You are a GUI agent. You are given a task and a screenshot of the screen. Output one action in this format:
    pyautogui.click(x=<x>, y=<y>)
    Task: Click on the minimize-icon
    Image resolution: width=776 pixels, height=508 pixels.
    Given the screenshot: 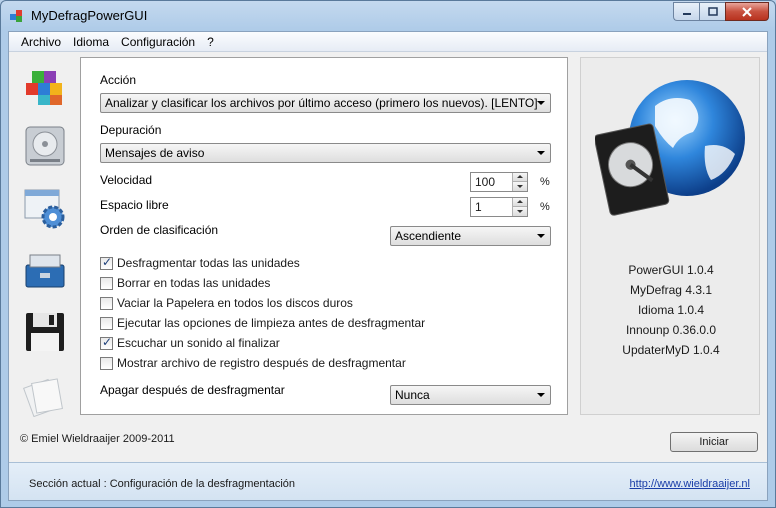 What is the action you would take?
    pyautogui.click(x=686, y=13)
    